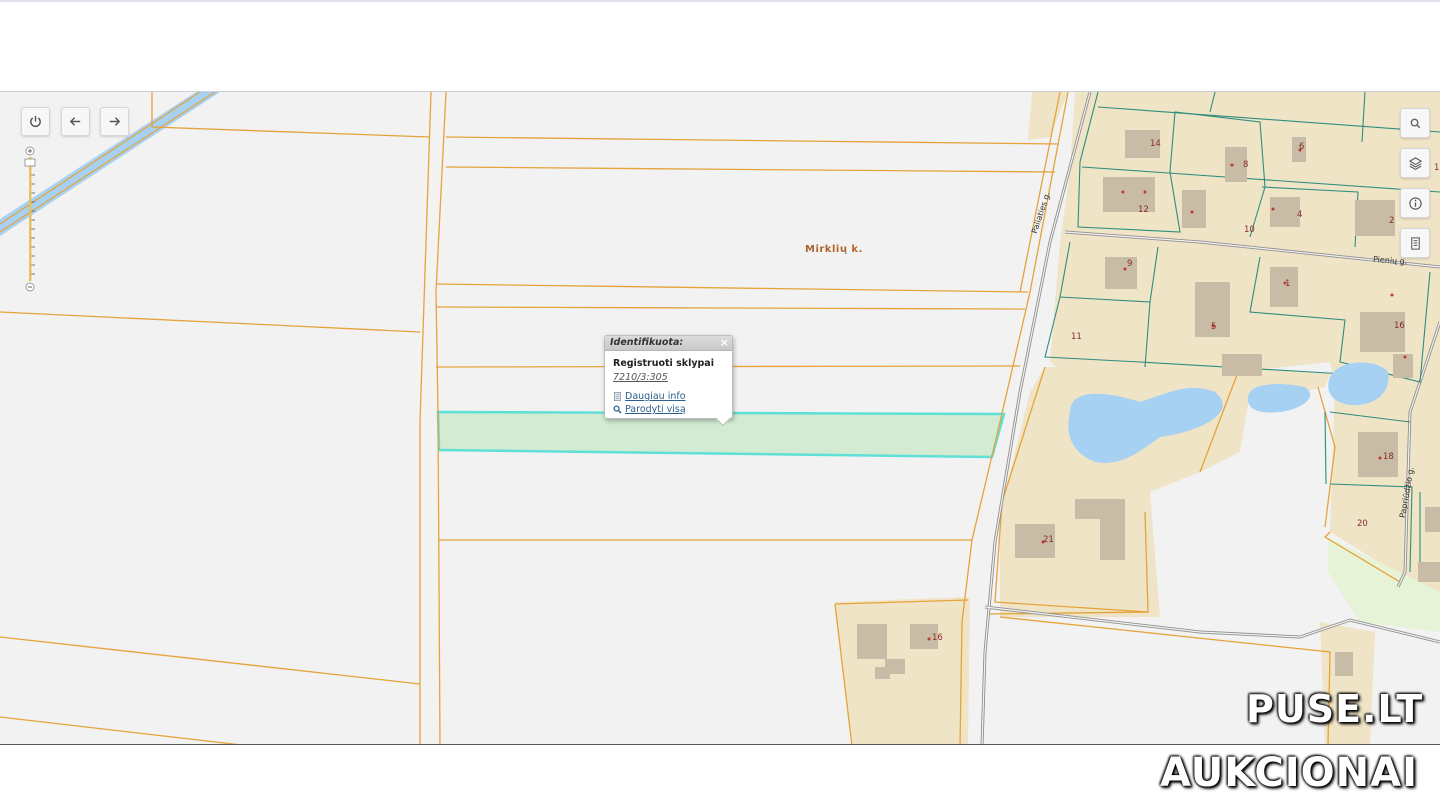 Image resolution: width=1440 pixels, height=810 pixels. I want to click on popup-header: Identifikuota: ×, so click(668, 343).